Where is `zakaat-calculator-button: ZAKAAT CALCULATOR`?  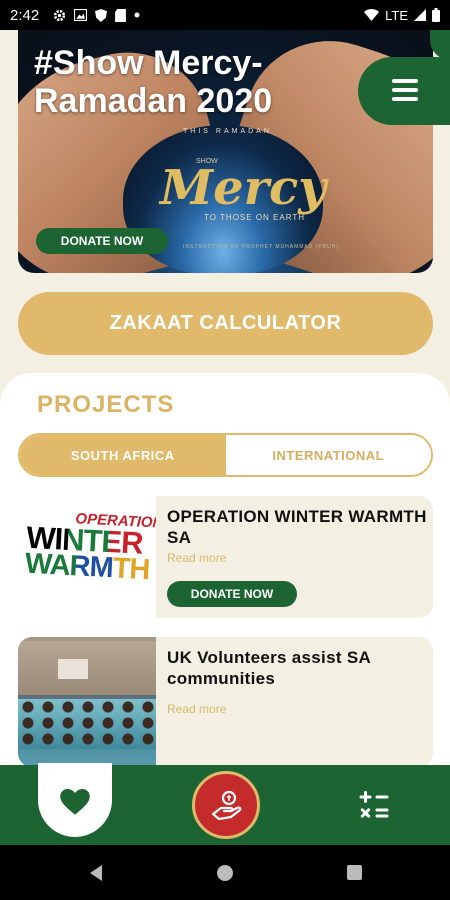
zakaat-calculator-button: ZAKAAT CALCULATOR is located at coordinates (225, 323).